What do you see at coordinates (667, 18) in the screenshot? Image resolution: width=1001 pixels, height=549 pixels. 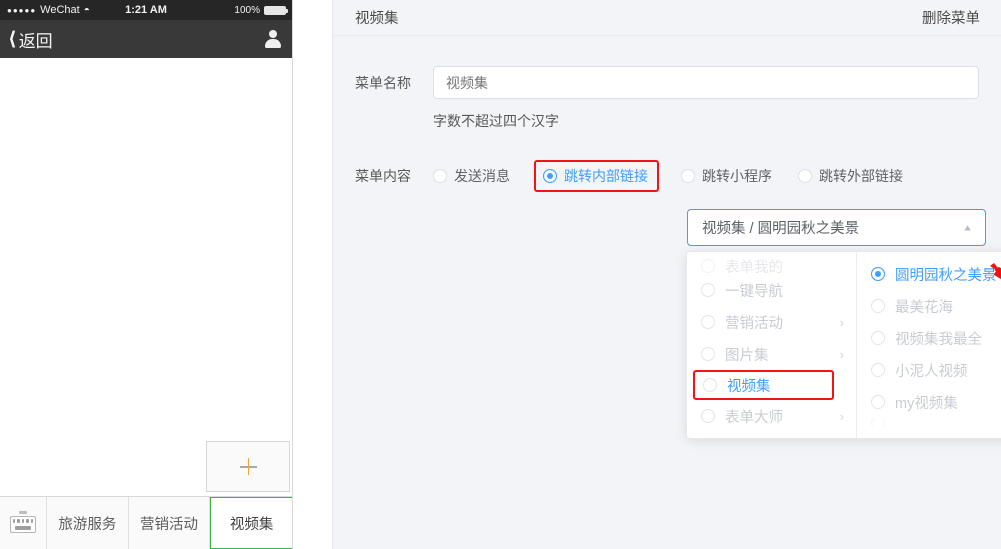 I see `editor-header: 视频集 删除菜单` at bounding box center [667, 18].